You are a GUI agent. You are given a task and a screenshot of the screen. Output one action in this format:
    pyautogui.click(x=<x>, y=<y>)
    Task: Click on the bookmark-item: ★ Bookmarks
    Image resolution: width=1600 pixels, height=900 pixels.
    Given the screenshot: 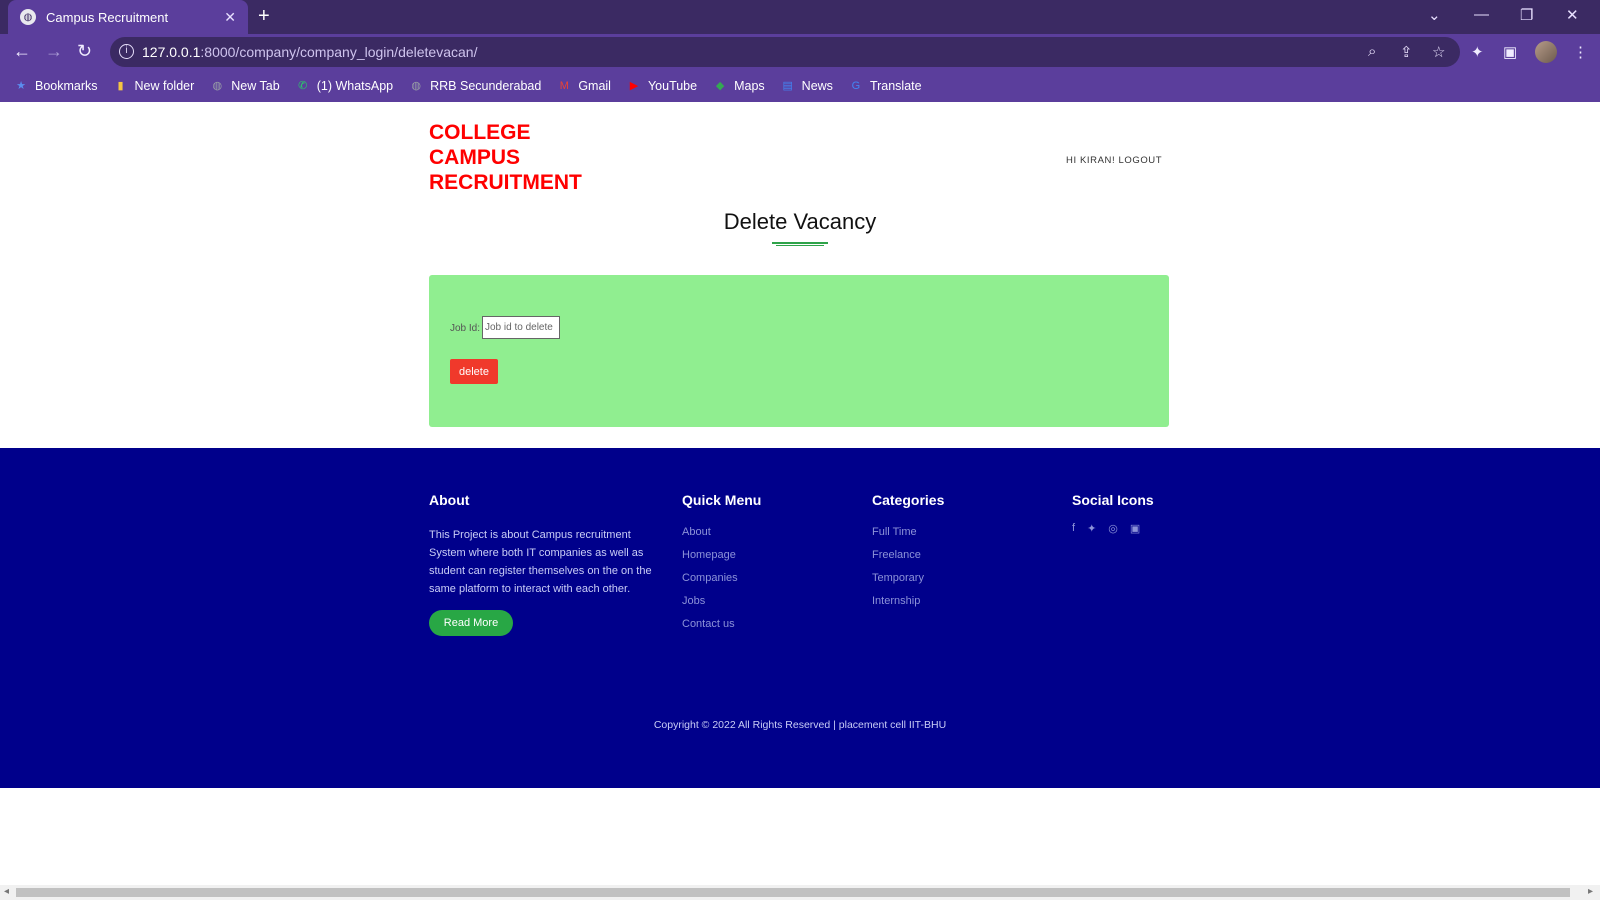 What is the action you would take?
    pyautogui.click(x=56, y=86)
    